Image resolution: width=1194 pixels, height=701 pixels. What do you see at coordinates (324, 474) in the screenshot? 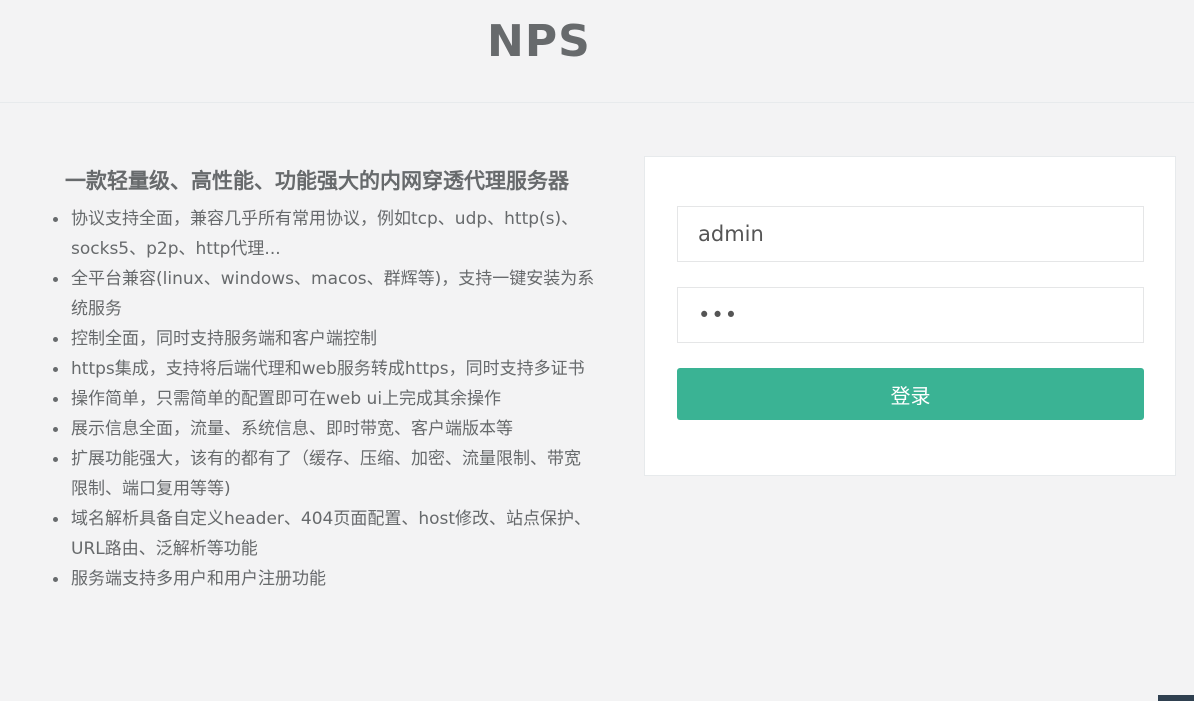
I see `feature-item: 扩展功能强大，该有的都有了（缓存、压缩、加密、流量限制、带宽限制、端口复用等等)` at bounding box center [324, 474].